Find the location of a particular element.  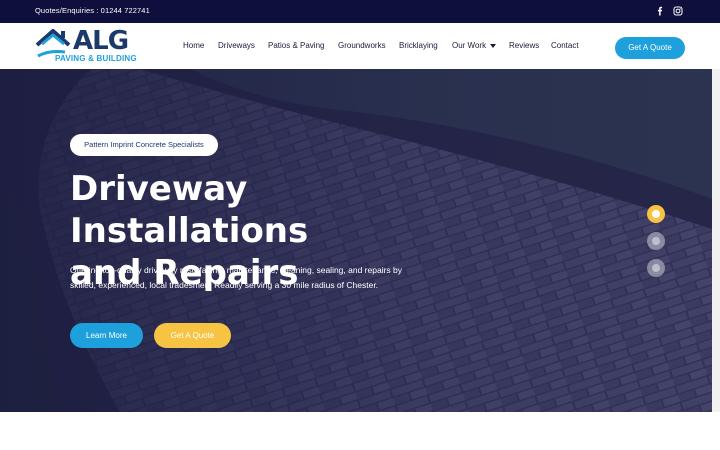

nav-item-our-work-label: Our Work is located at coordinates (469, 45).